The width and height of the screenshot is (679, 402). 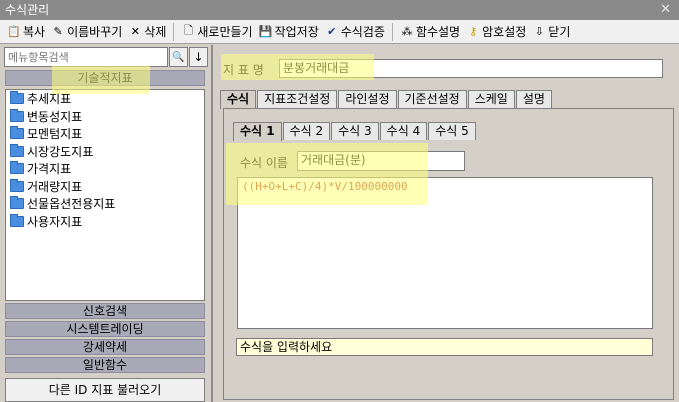 I want to click on save-icon: 💾, so click(x=265, y=31).